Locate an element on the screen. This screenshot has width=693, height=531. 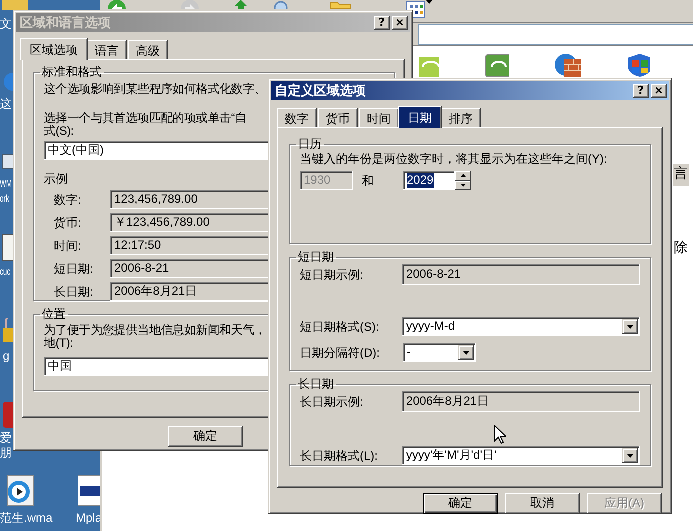
group-title: 标准和格式 is located at coordinates (72, 72).